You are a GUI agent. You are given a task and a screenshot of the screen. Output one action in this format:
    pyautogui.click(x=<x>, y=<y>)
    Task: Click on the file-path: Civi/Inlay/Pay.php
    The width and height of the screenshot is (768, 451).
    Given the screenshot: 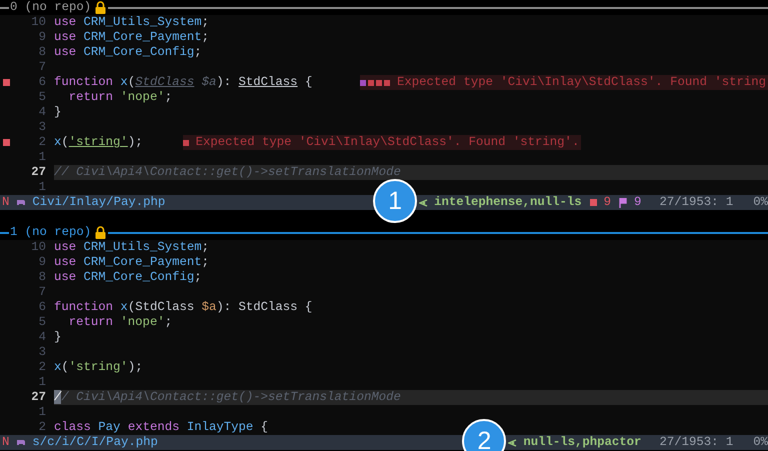 What is the action you would take?
    pyautogui.click(x=99, y=202)
    